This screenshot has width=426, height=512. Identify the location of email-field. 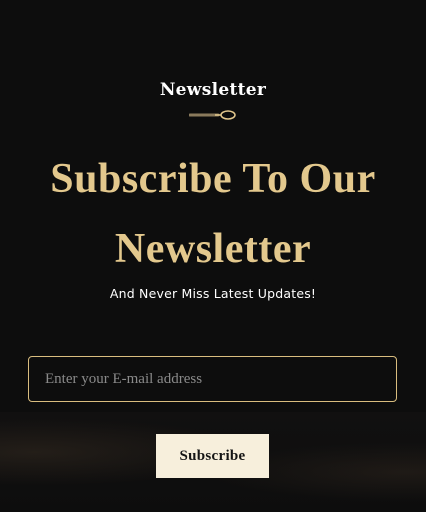
(212, 379).